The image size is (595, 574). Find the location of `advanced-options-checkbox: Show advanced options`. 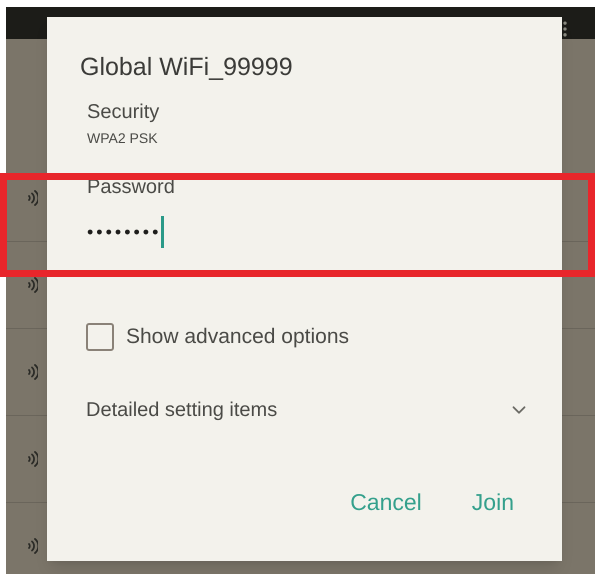

advanced-options-checkbox: Show advanced options is located at coordinates (306, 336).